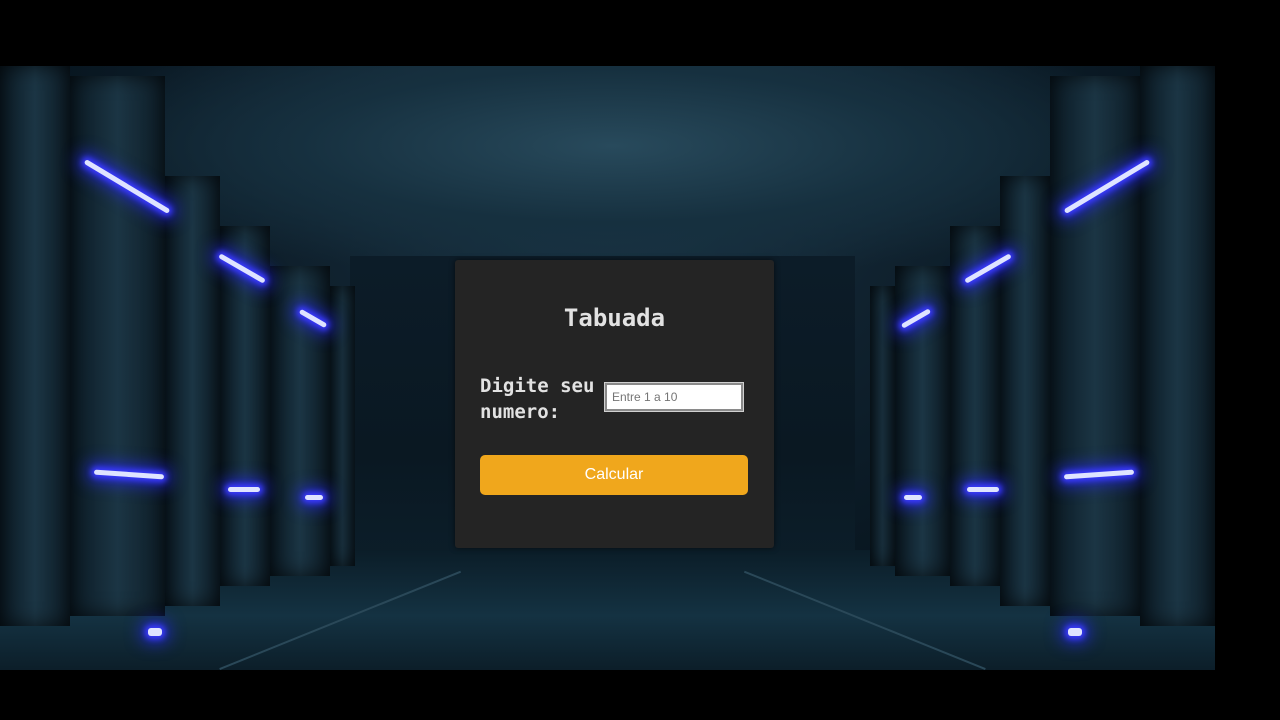 The width and height of the screenshot is (1280, 720). I want to click on number-label: Digite seu numero:, so click(537, 399).